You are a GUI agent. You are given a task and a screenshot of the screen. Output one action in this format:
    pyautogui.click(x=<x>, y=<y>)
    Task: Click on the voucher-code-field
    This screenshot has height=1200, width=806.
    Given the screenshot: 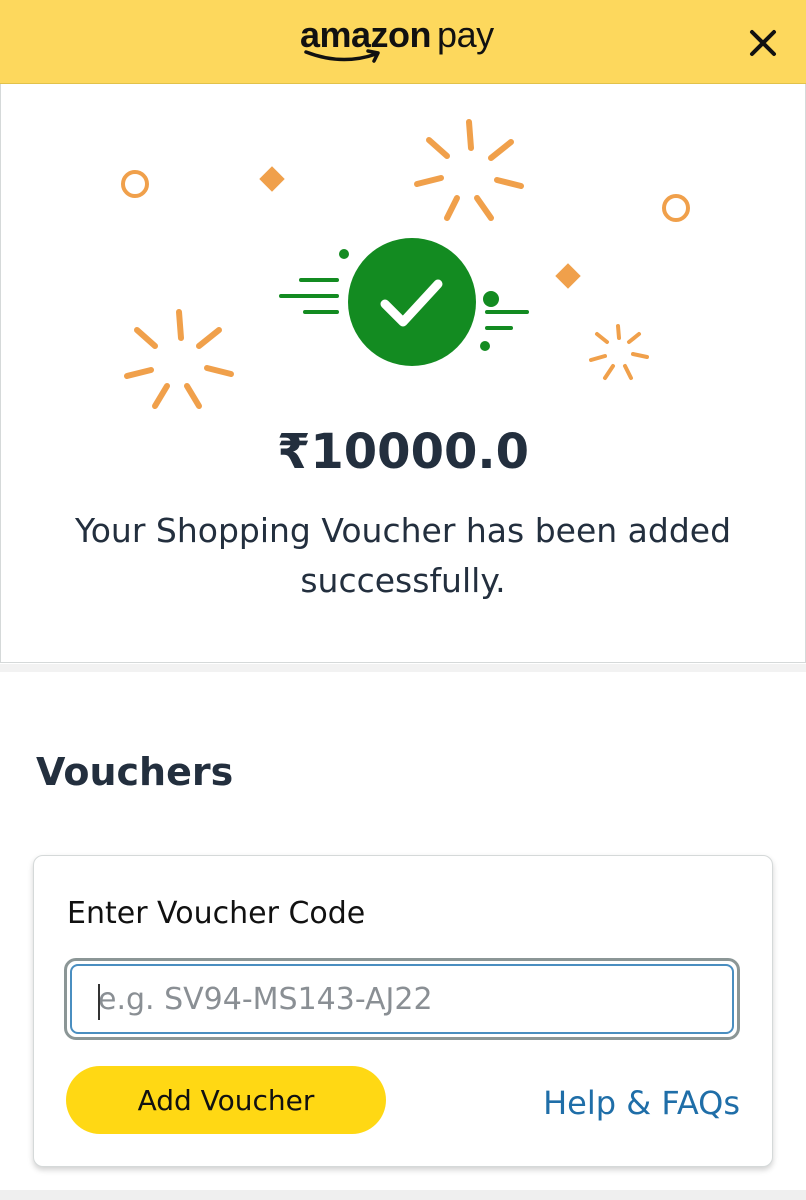 What is the action you would take?
    pyautogui.click(x=402, y=999)
    